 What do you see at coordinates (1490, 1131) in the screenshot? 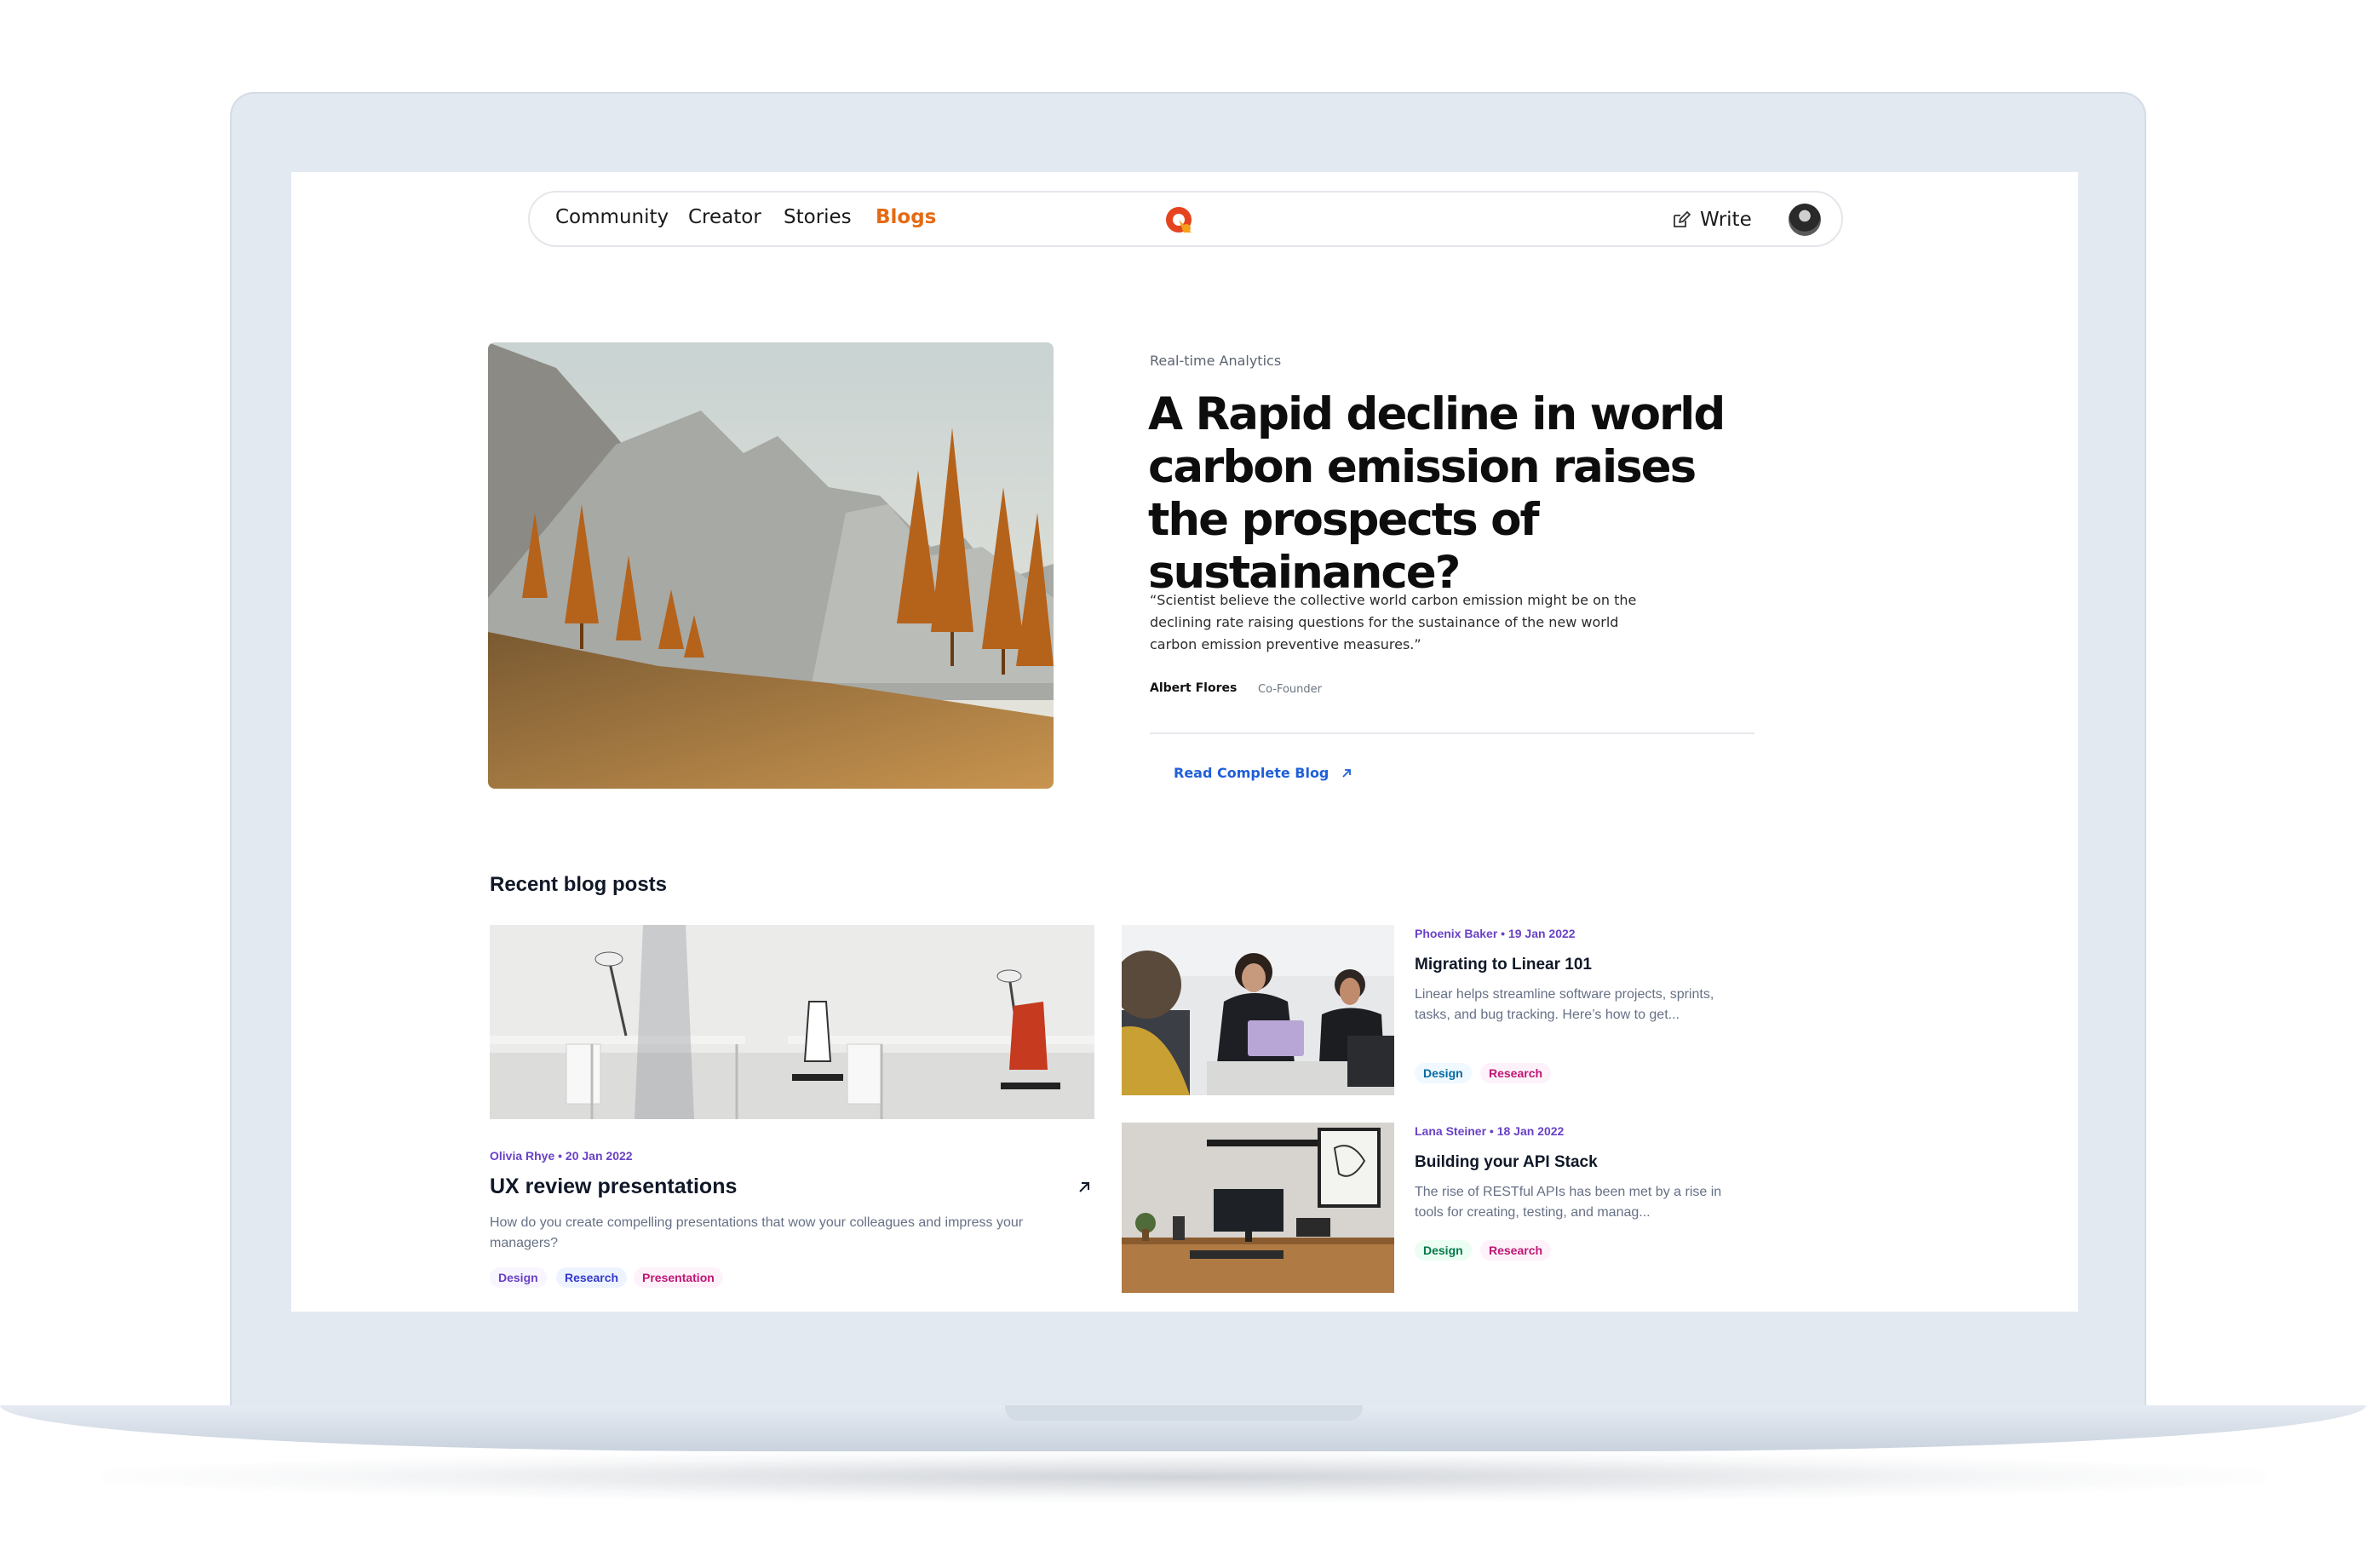
I see `post-meta: Lana Steiner • 18 Jan 2022` at bounding box center [1490, 1131].